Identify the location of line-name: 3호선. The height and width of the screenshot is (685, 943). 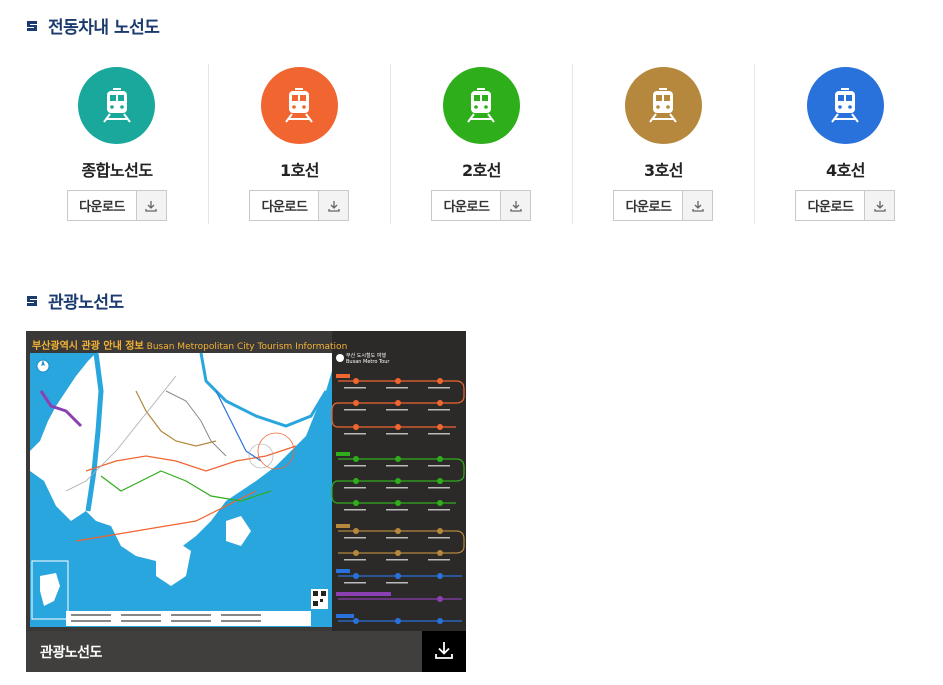
(663, 170).